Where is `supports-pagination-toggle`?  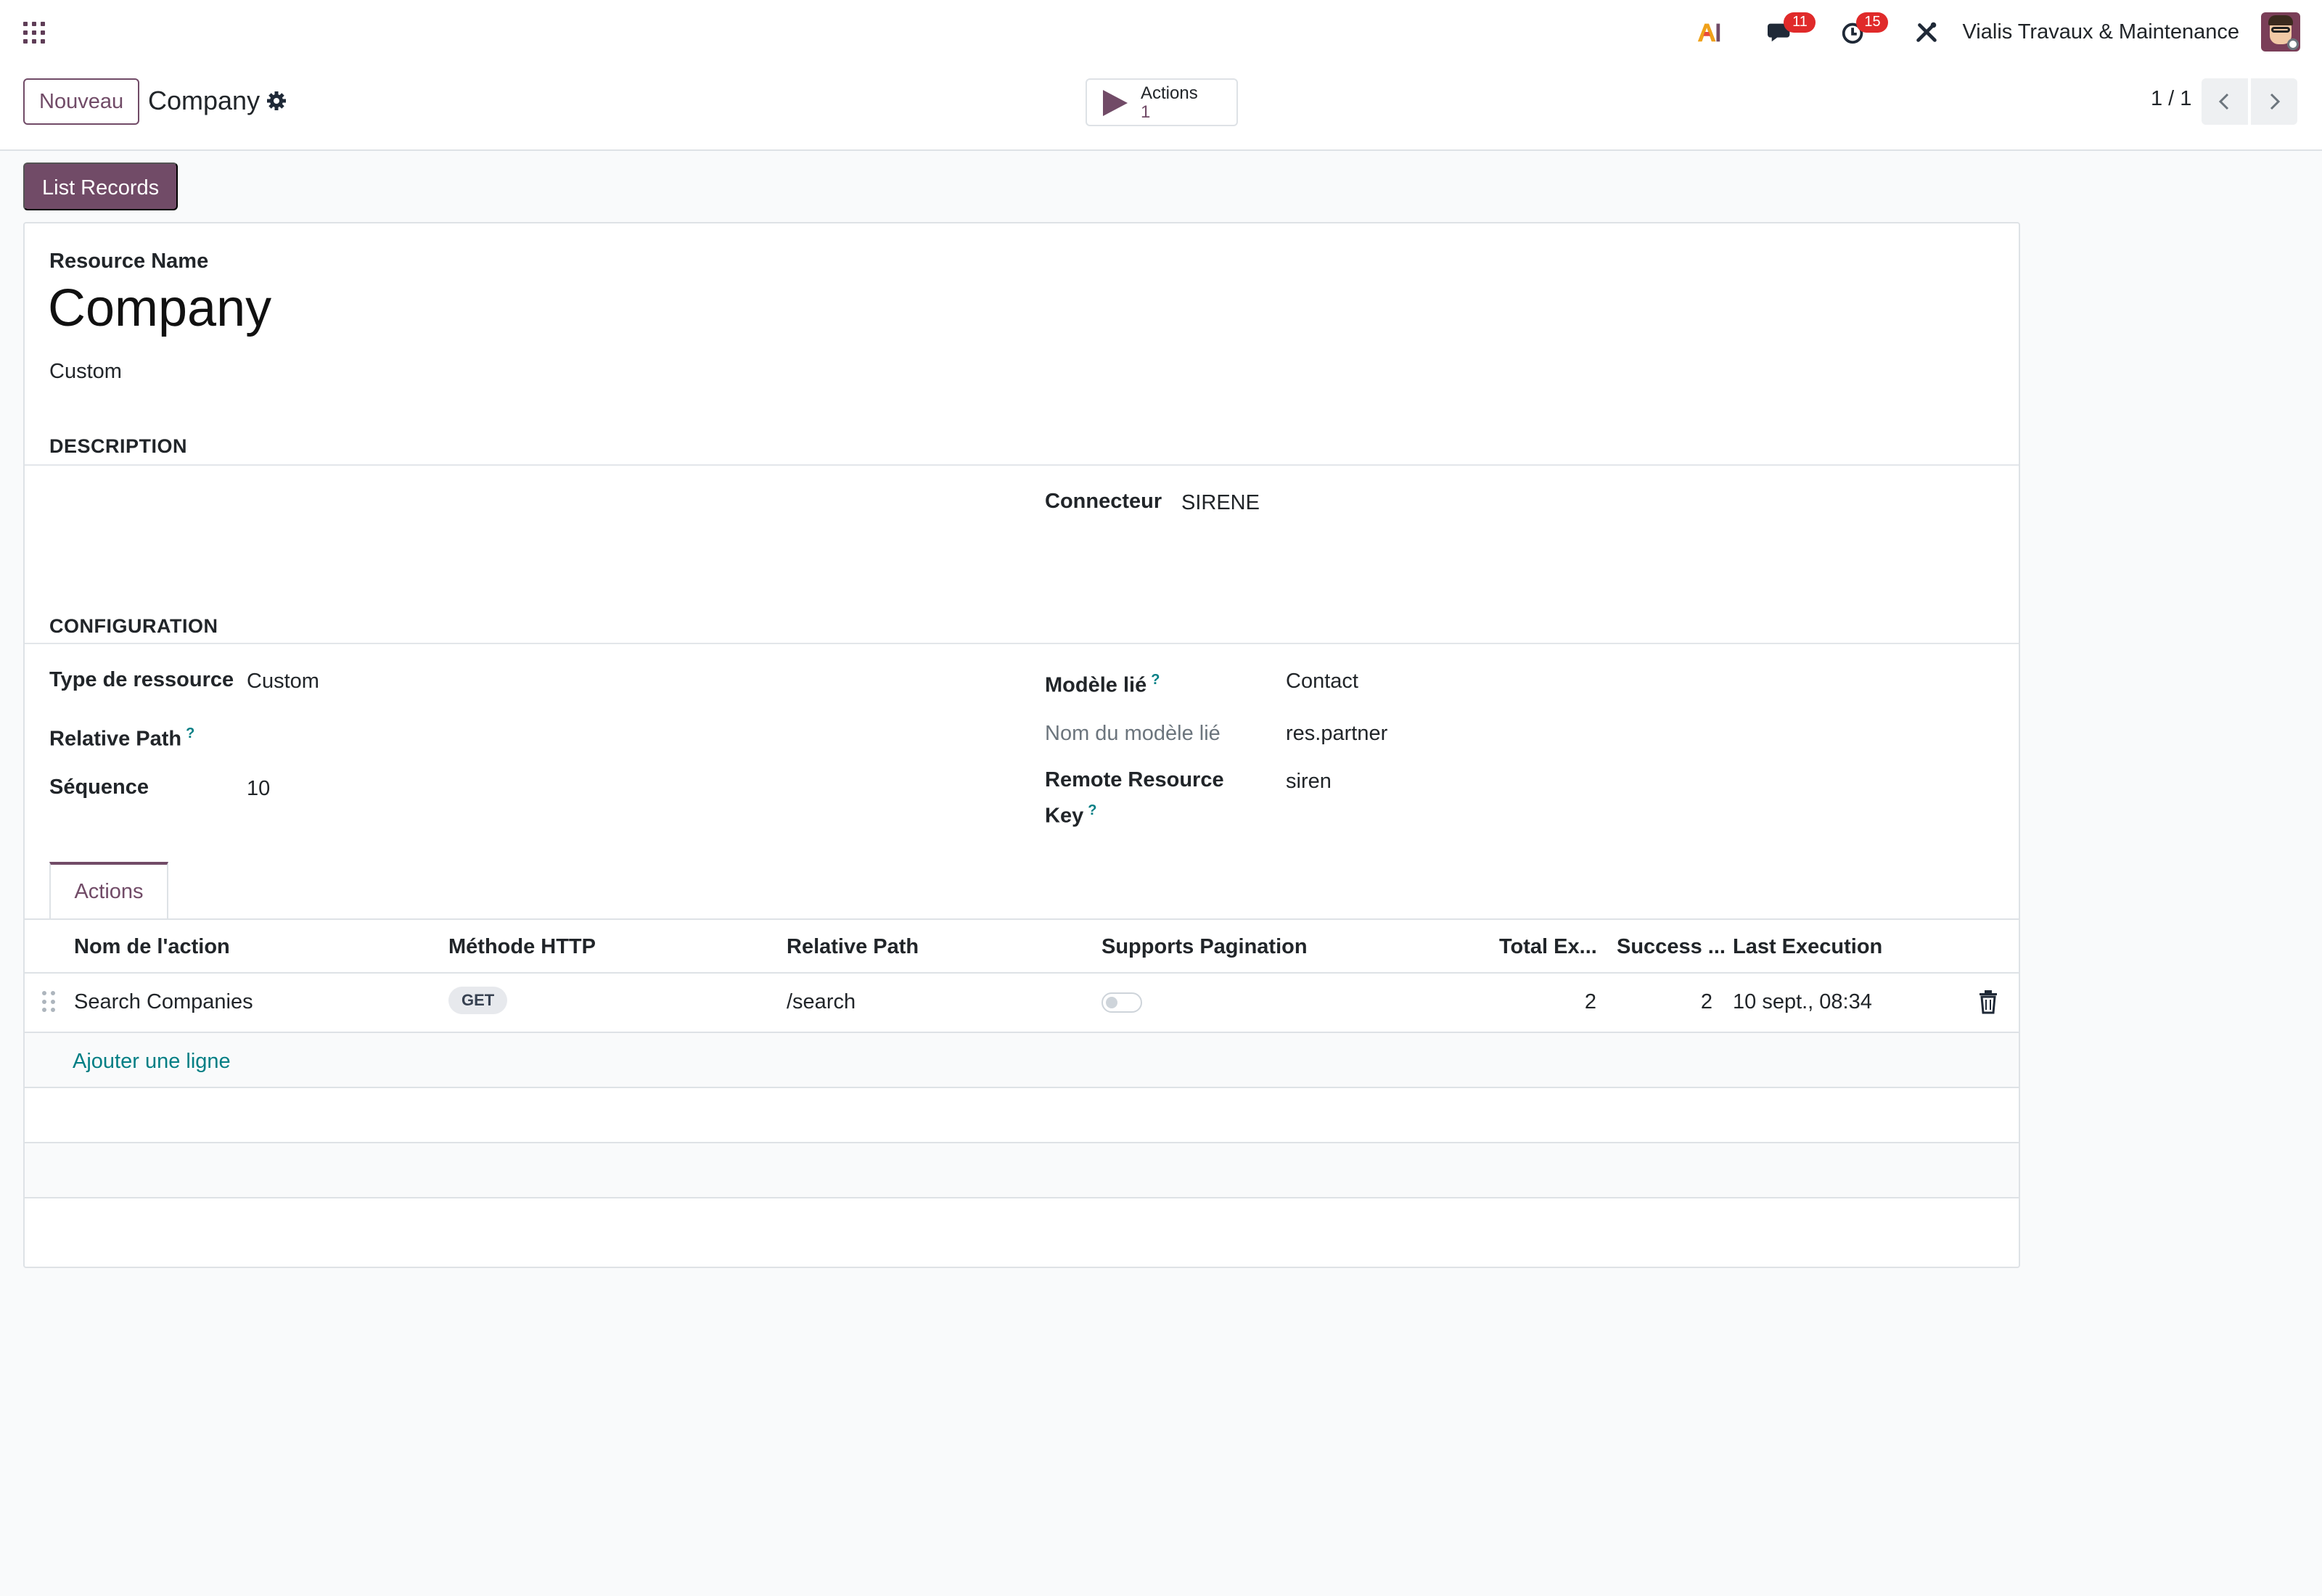
supports-pagination-toggle is located at coordinates (1121, 1002).